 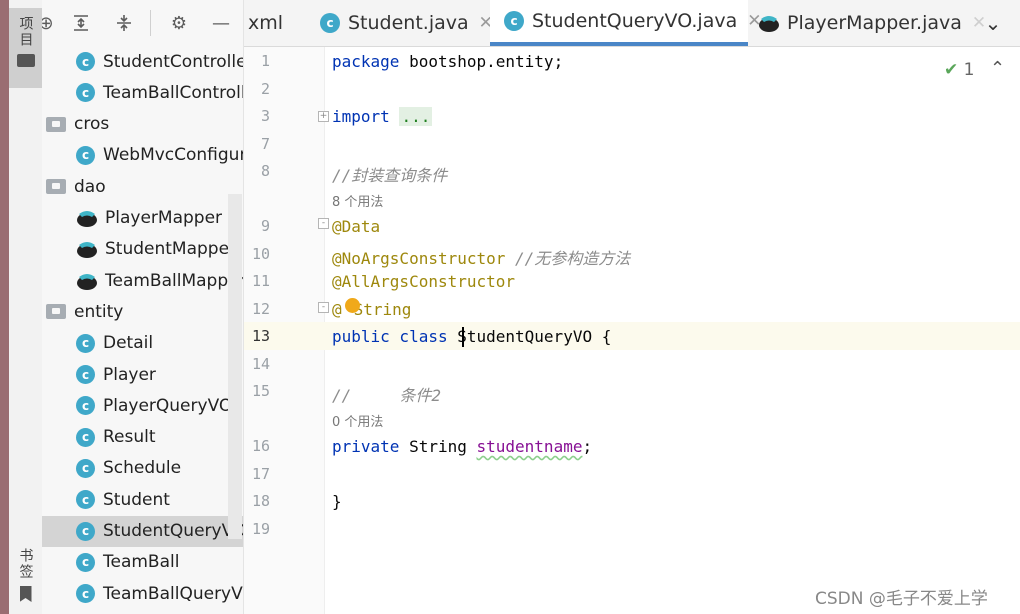 What do you see at coordinates (481, 61) in the screenshot?
I see `package-name: bootshop.entity;` at bounding box center [481, 61].